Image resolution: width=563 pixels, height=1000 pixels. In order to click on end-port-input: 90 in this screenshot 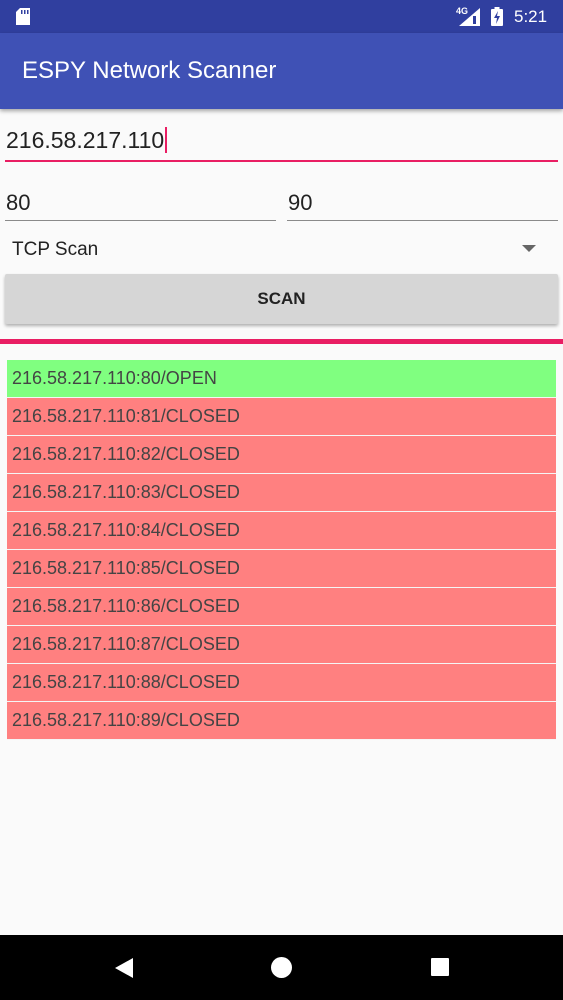, I will do `click(422, 202)`.